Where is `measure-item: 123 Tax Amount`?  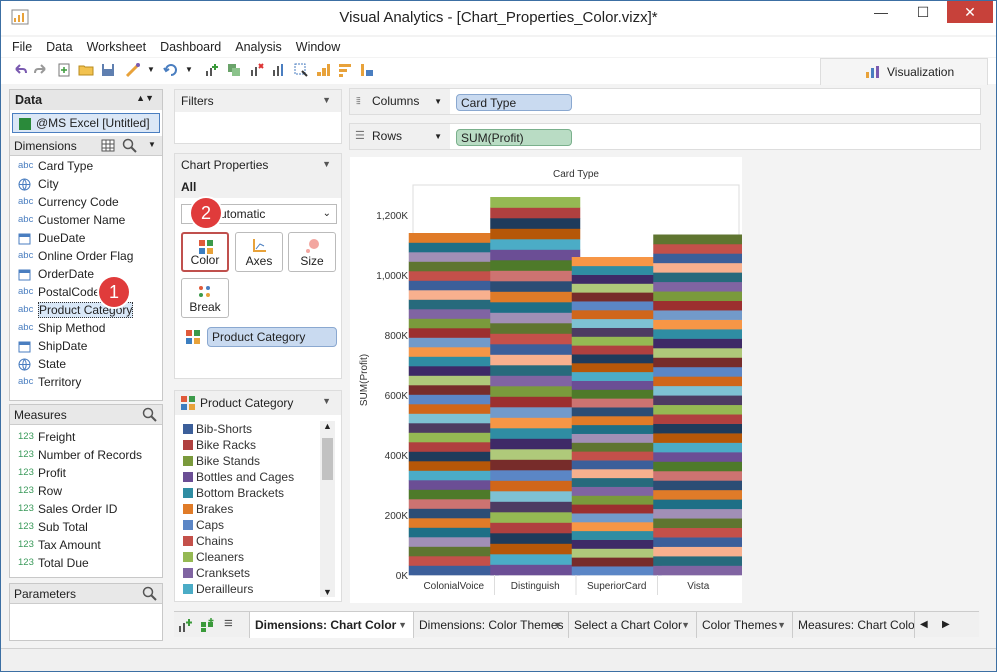
measure-item: 123 Tax Amount is located at coordinates (86, 545).